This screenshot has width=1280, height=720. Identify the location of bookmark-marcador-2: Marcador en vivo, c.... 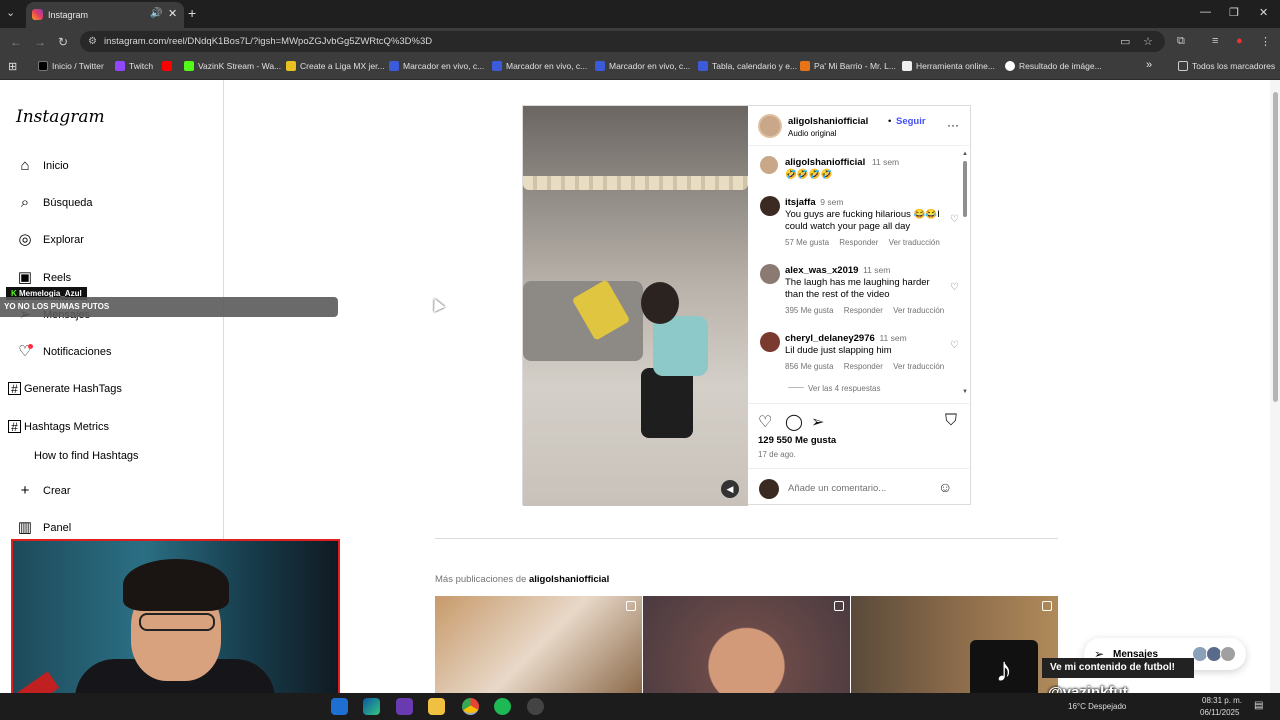
(539, 68).